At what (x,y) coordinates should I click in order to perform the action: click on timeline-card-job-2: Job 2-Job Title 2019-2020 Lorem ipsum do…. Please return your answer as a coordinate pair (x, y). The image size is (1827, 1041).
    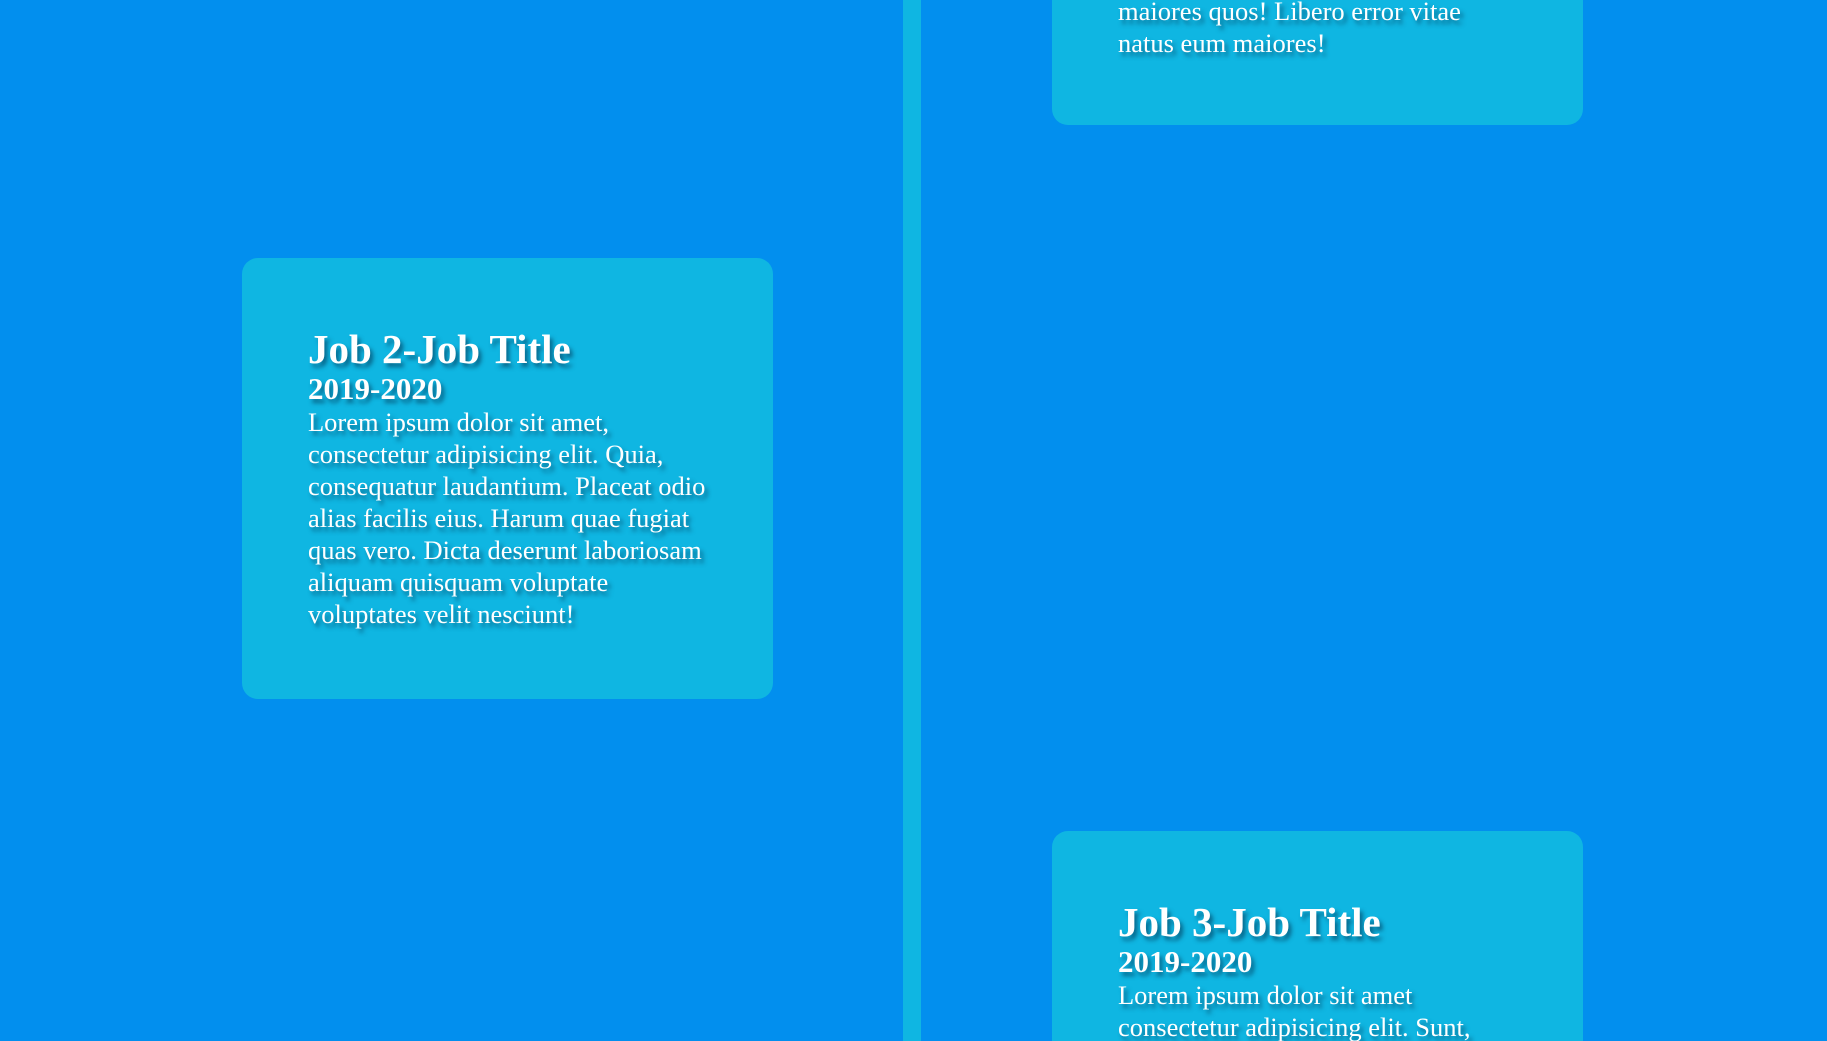
    Looking at the image, I should click on (507, 478).